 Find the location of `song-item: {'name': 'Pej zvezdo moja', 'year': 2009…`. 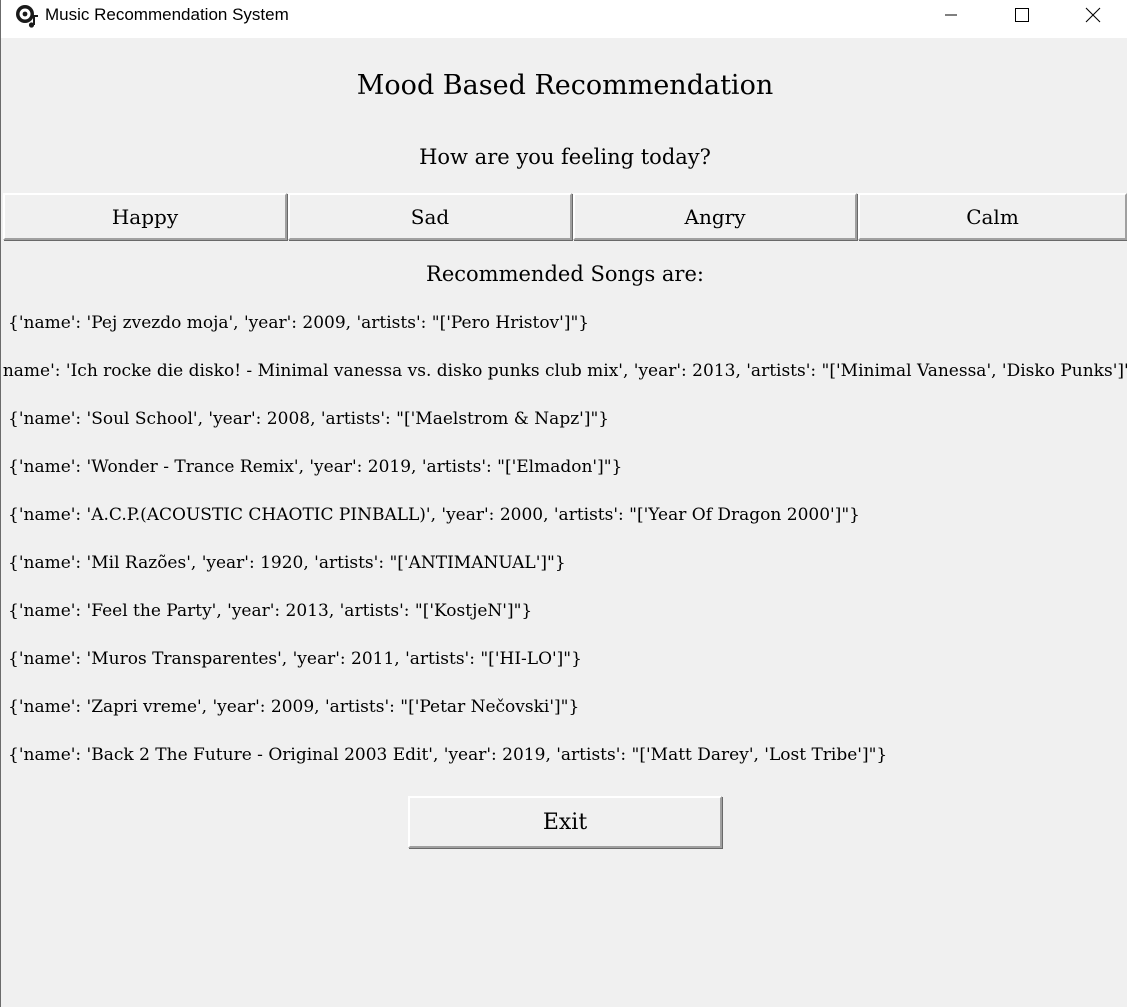

song-item: {'name': 'Pej zvezdo moja', 'year': 2009… is located at coordinates (299, 323).